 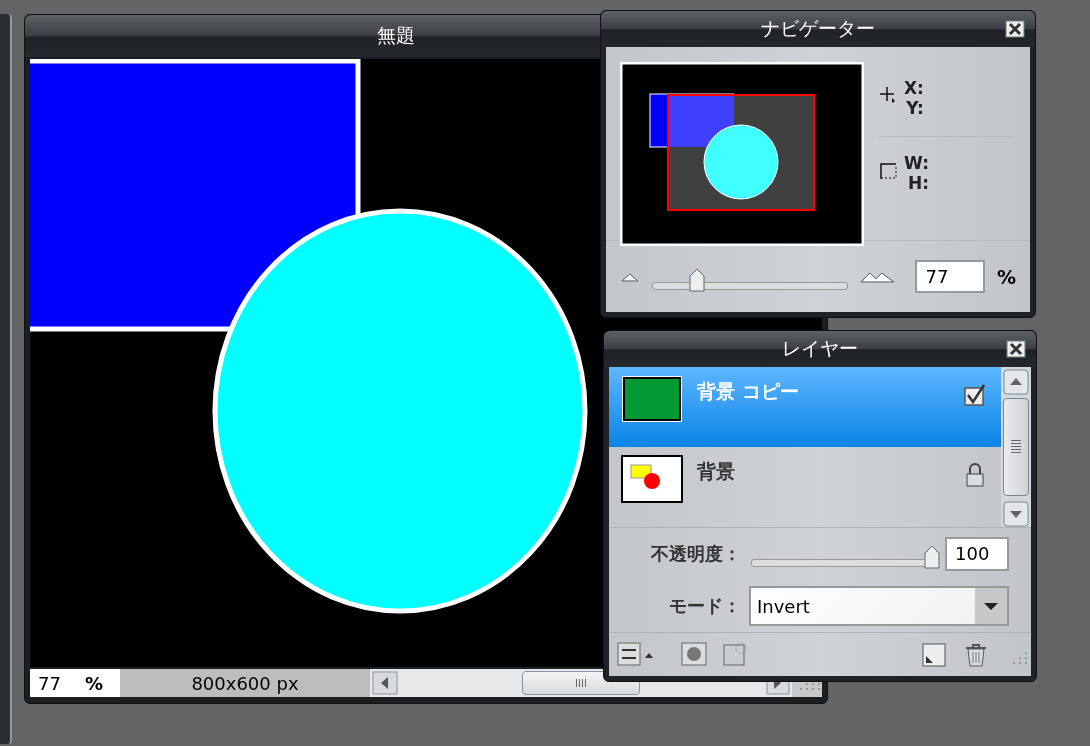 I want to click on layer-row: 背景, so click(x=805, y=487).